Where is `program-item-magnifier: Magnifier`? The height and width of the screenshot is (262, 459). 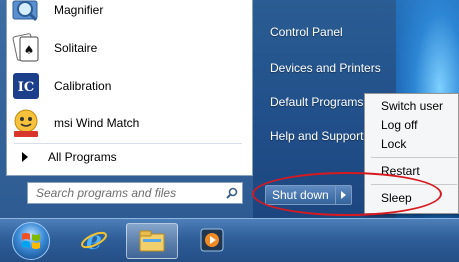
program-item-magnifier: Magnifier is located at coordinates (127, 14).